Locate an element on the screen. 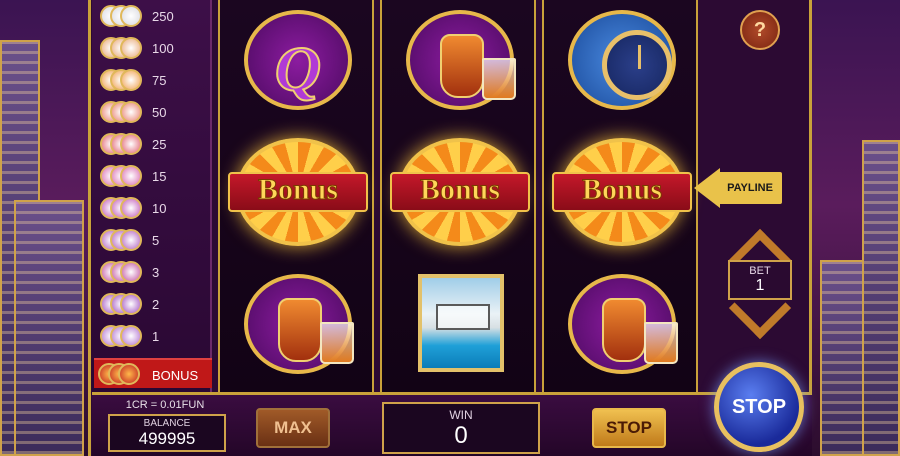  payline-marker: PAYLINE is located at coordinates (740, 188).